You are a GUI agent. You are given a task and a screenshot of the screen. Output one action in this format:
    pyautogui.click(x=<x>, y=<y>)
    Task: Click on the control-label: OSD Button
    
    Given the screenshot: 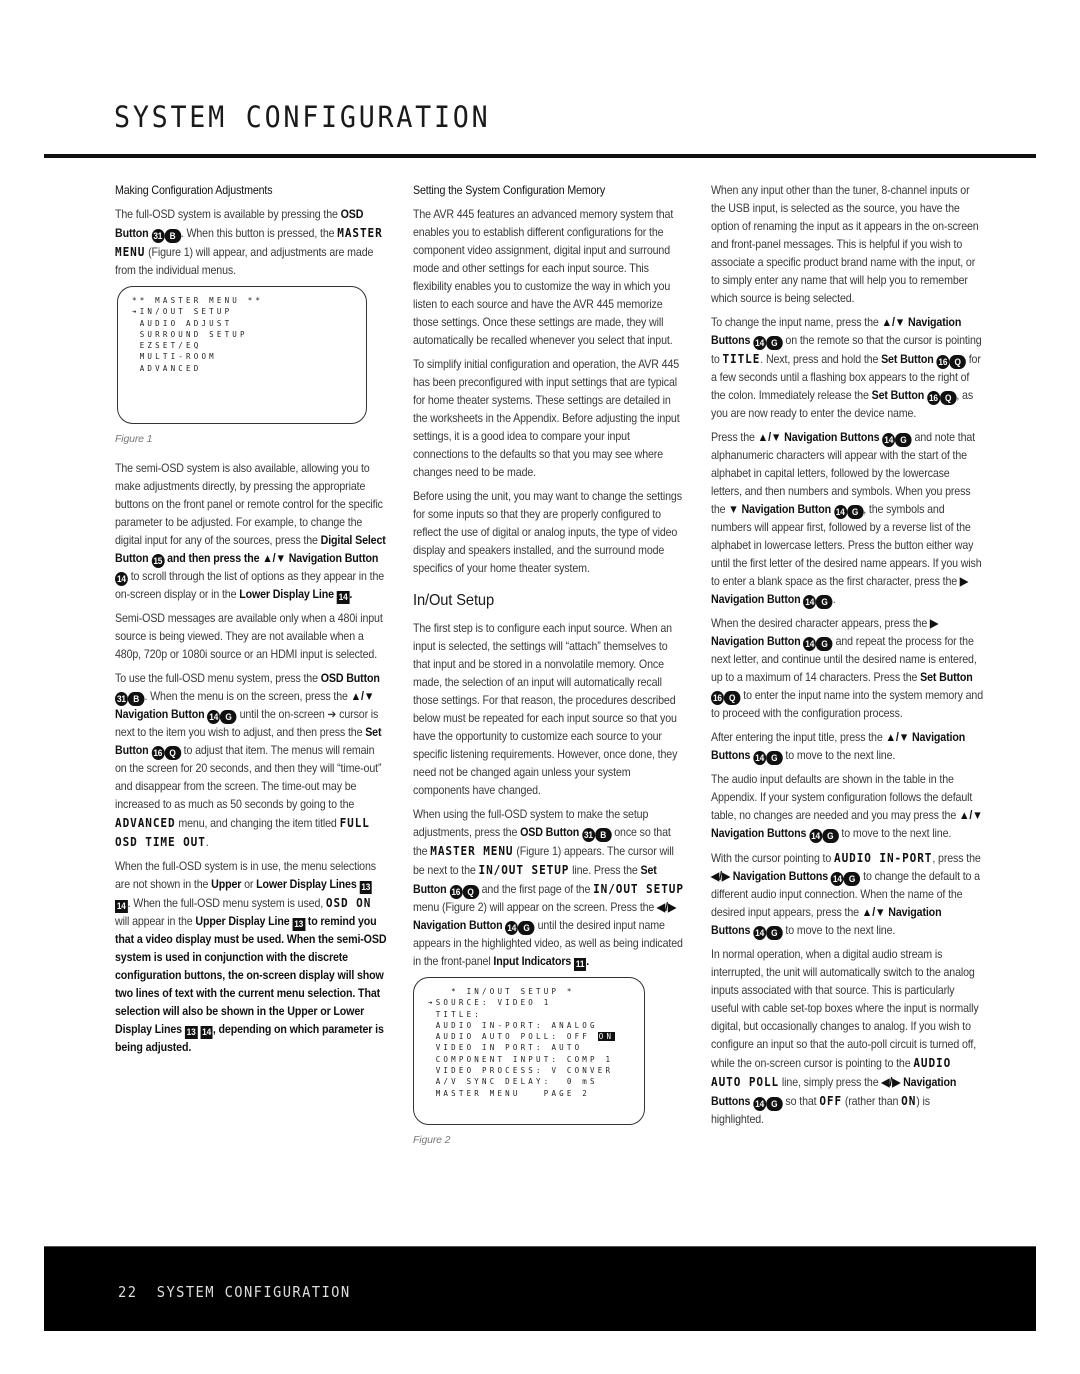 What is the action you would take?
    pyautogui.click(x=350, y=678)
    